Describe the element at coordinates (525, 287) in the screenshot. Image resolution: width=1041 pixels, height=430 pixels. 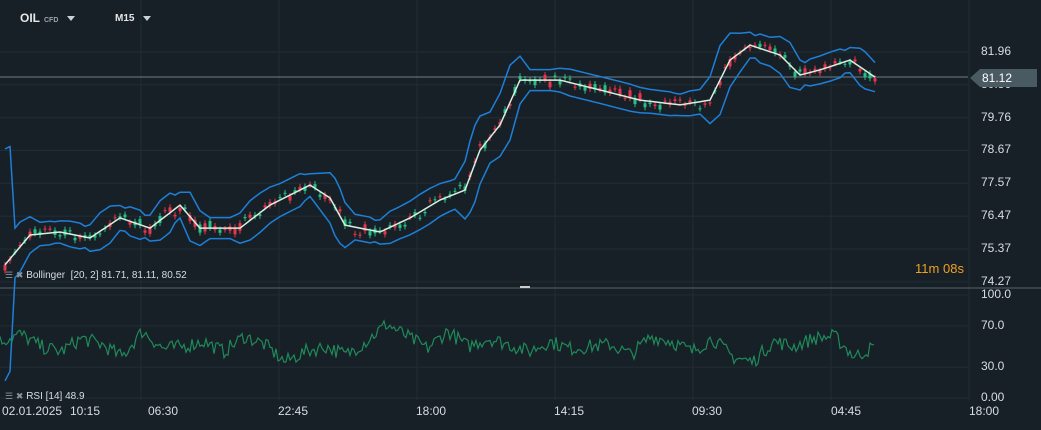
I see `pane-resize-handle` at that location.